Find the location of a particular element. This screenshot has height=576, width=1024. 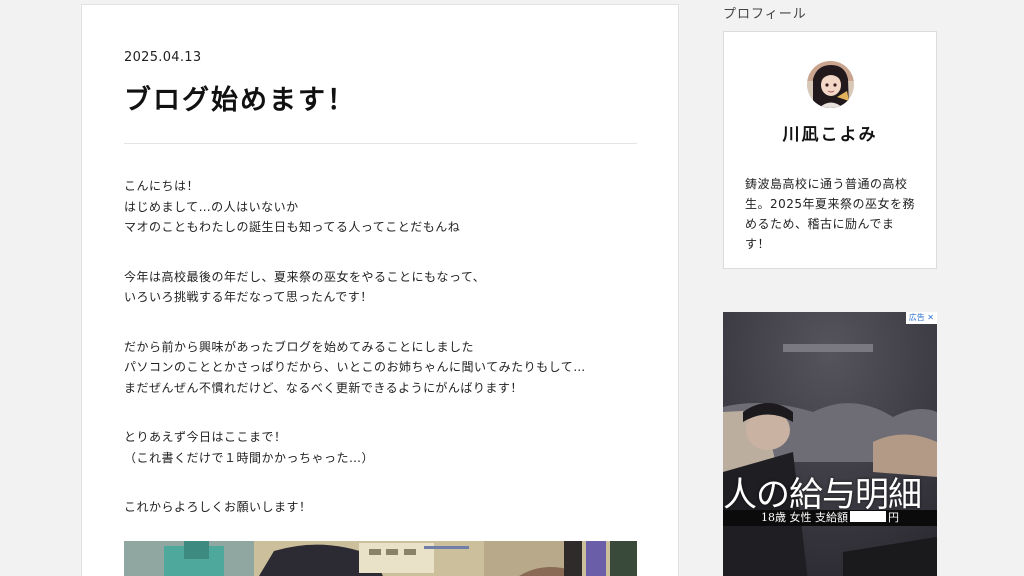

post-line: （これ書くだけで１時間かかっちゃった…） is located at coordinates (249, 457).